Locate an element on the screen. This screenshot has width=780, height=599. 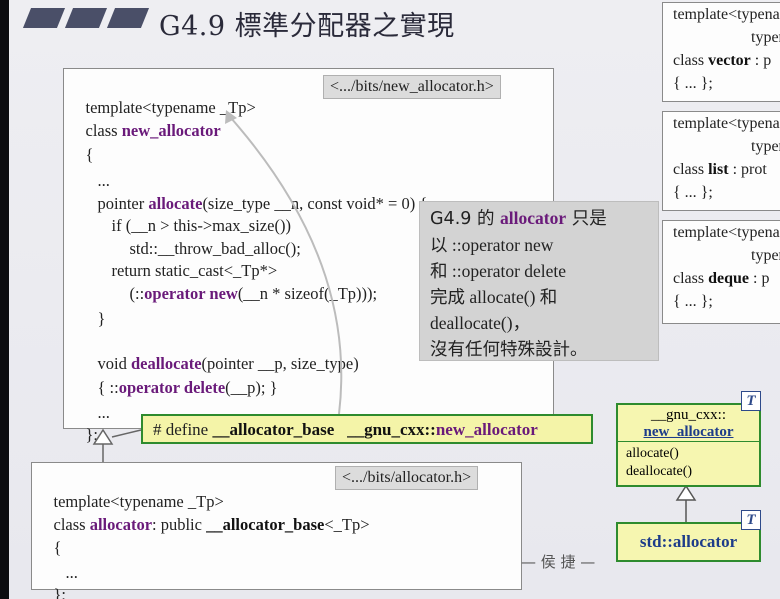
allocator-path: <.../bits/allocator.h> is located at coordinates (407, 478).